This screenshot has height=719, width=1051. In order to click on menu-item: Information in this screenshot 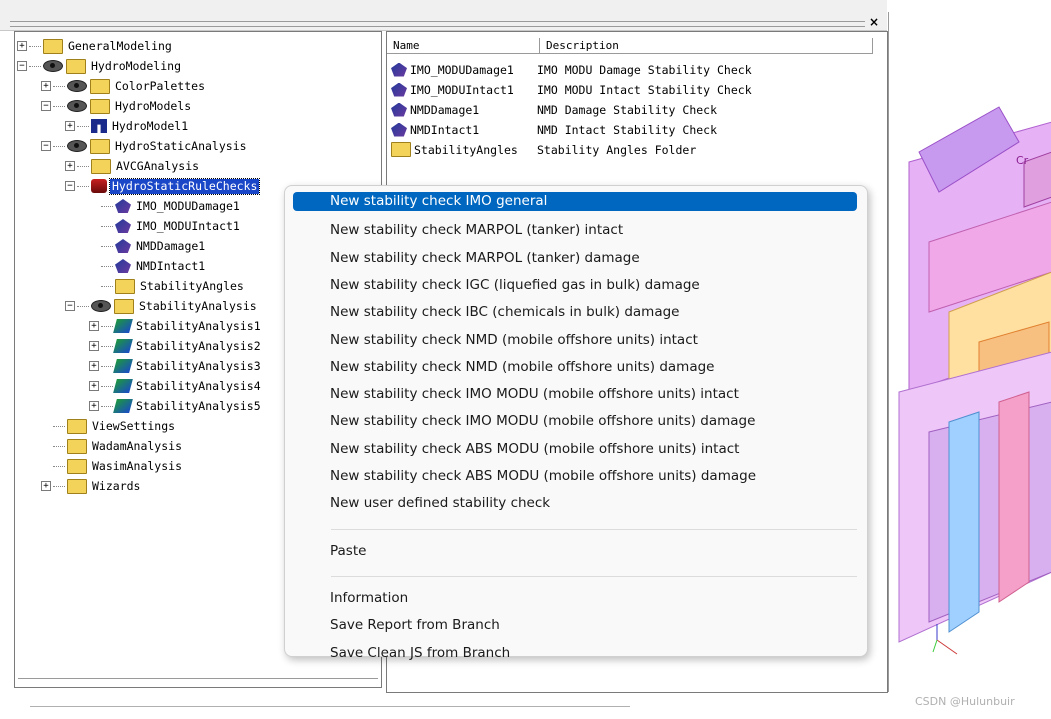, I will do `click(575, 598)`.